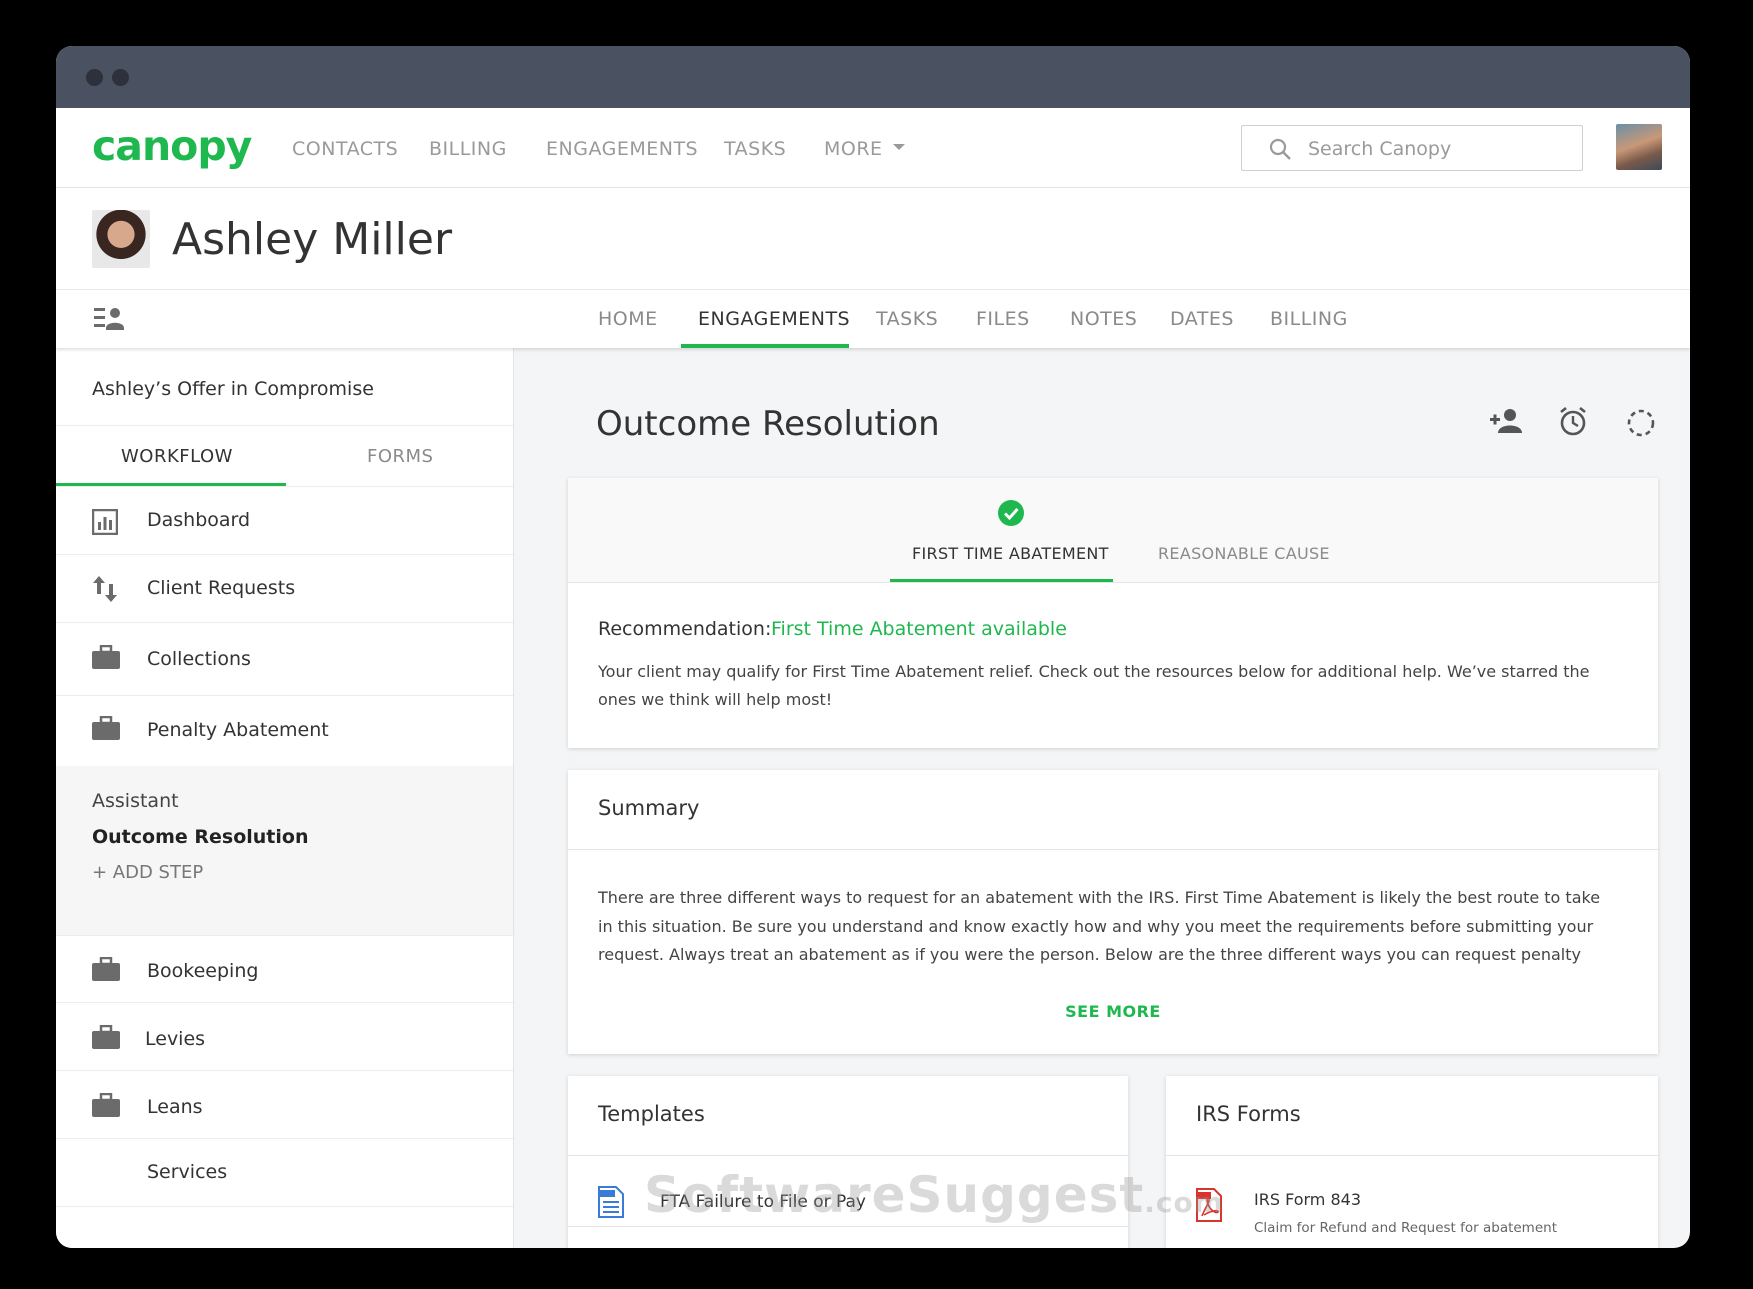  What do you see at coordinates (284, 1173) in the screenshot?
I see `sidebar-item-services: Services` at bounding box center [284, 1173].